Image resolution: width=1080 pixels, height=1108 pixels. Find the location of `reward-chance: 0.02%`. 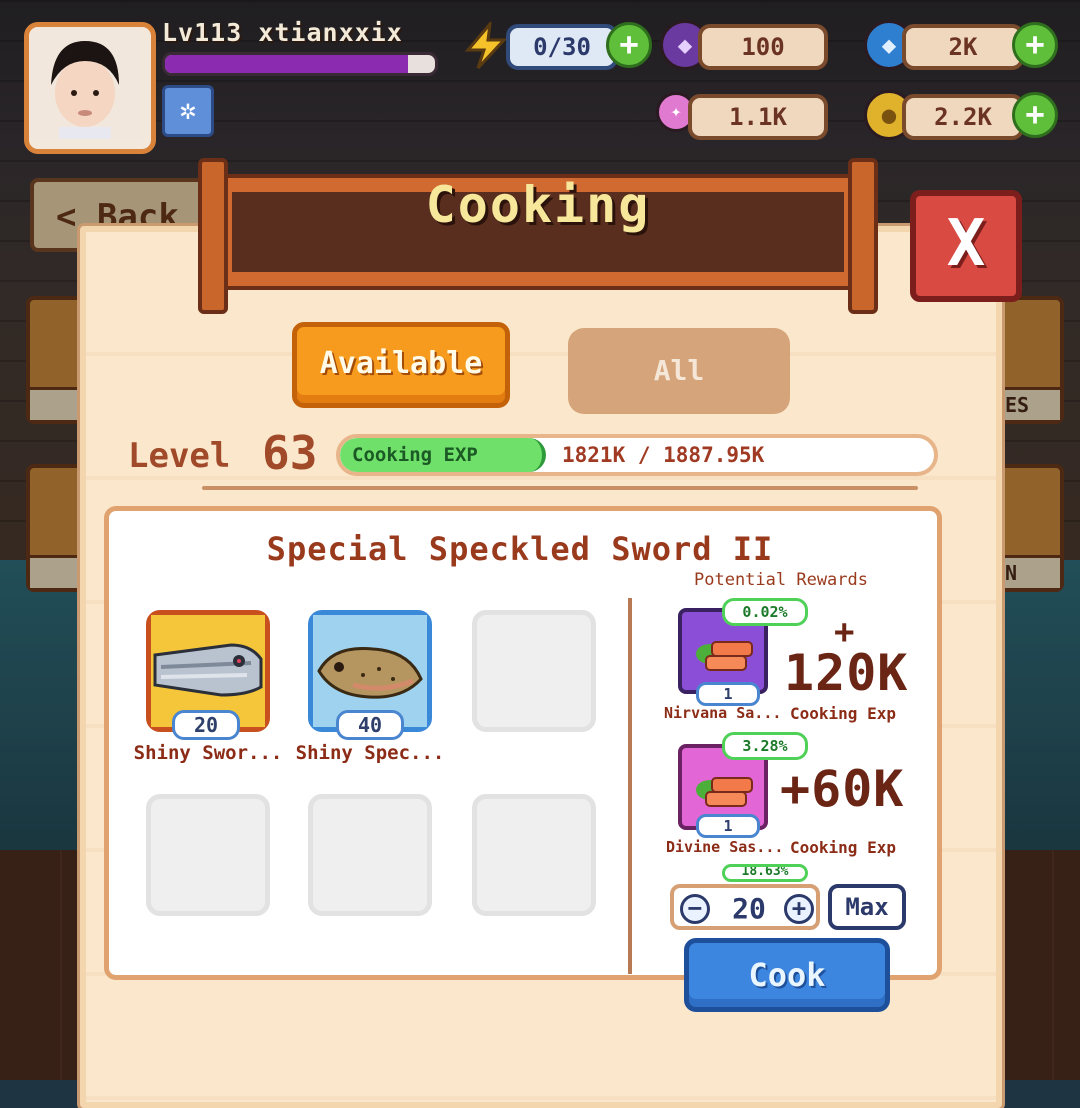

reward-chance: 0.02% is located at coordinates (765, 612).